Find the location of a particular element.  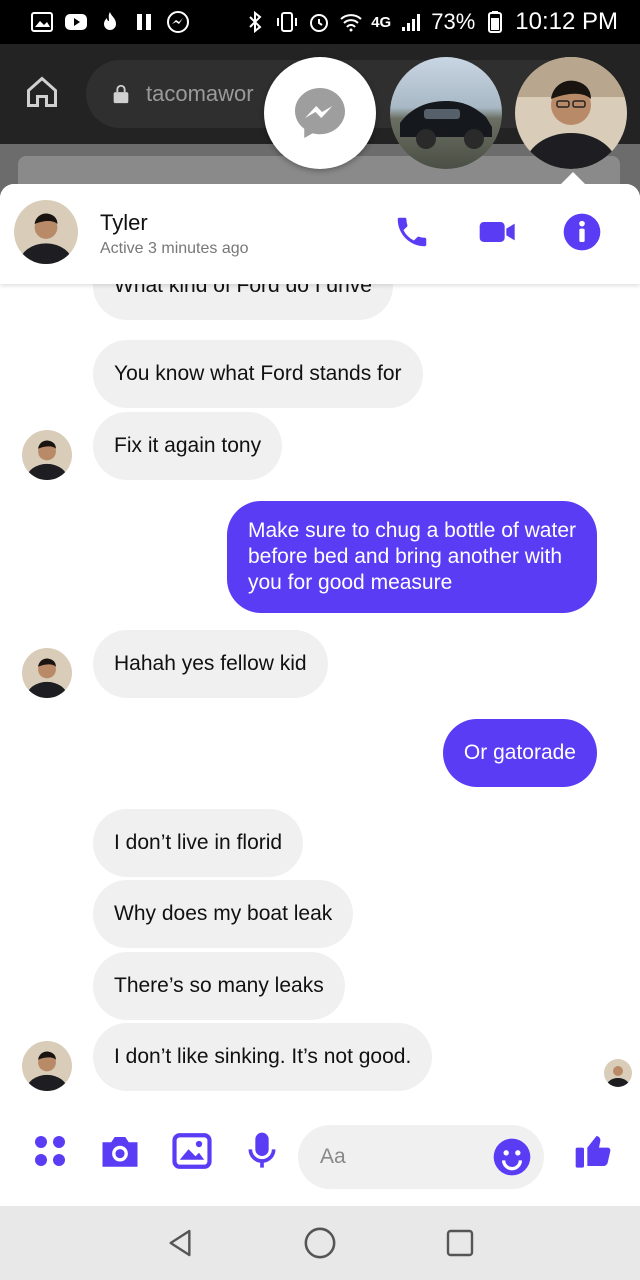

image-icon is located at coordinates (192, 1151).